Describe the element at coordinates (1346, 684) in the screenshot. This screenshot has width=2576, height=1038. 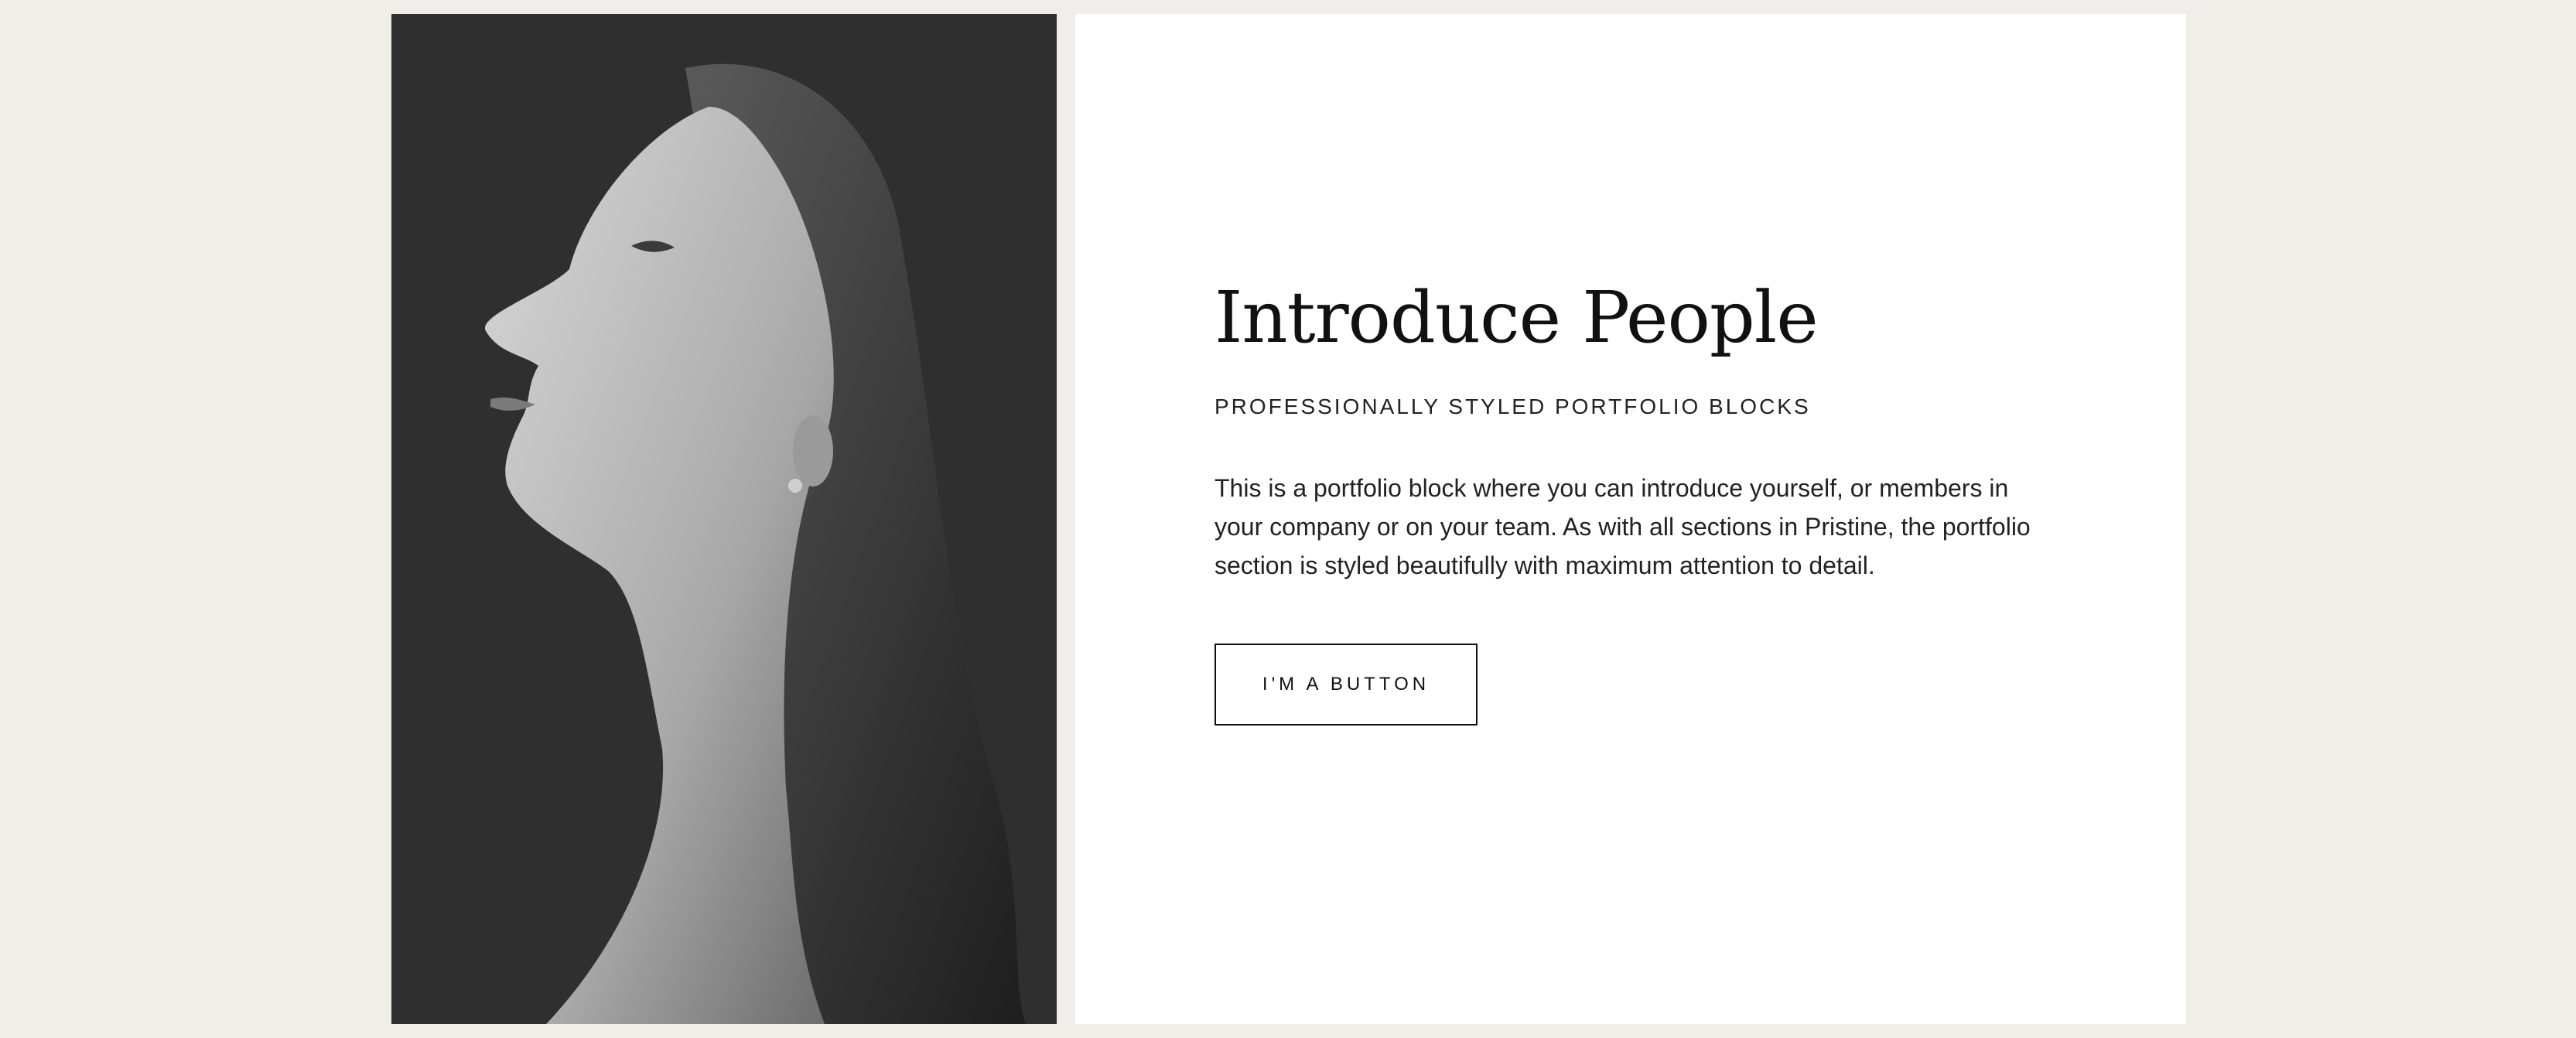
I see `cta-button: I'M A BUTTON` at that location.